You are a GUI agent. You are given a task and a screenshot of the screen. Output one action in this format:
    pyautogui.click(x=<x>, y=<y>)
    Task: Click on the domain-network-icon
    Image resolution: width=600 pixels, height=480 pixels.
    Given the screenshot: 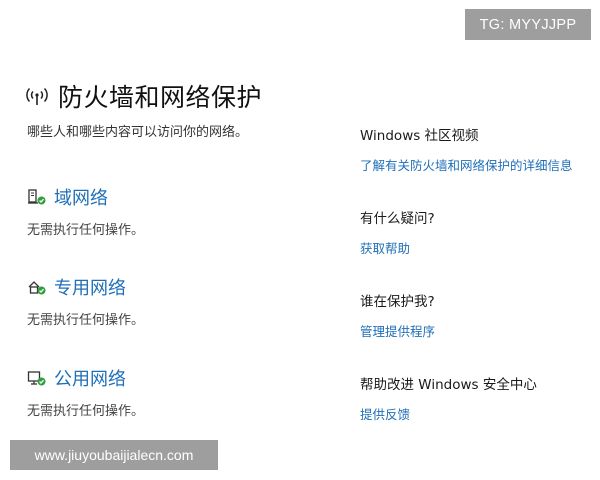 What is the action you would take?
    pyautogui.click(x=37, y=197)
    